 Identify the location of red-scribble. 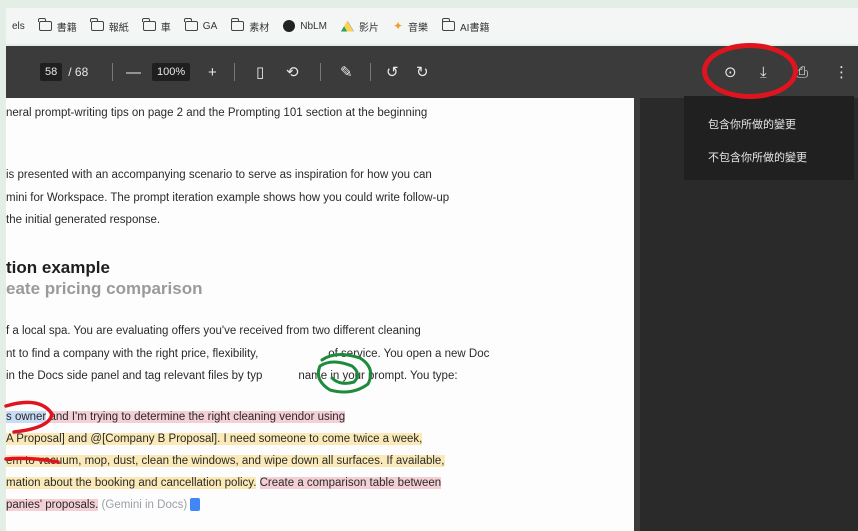
(29, 417).